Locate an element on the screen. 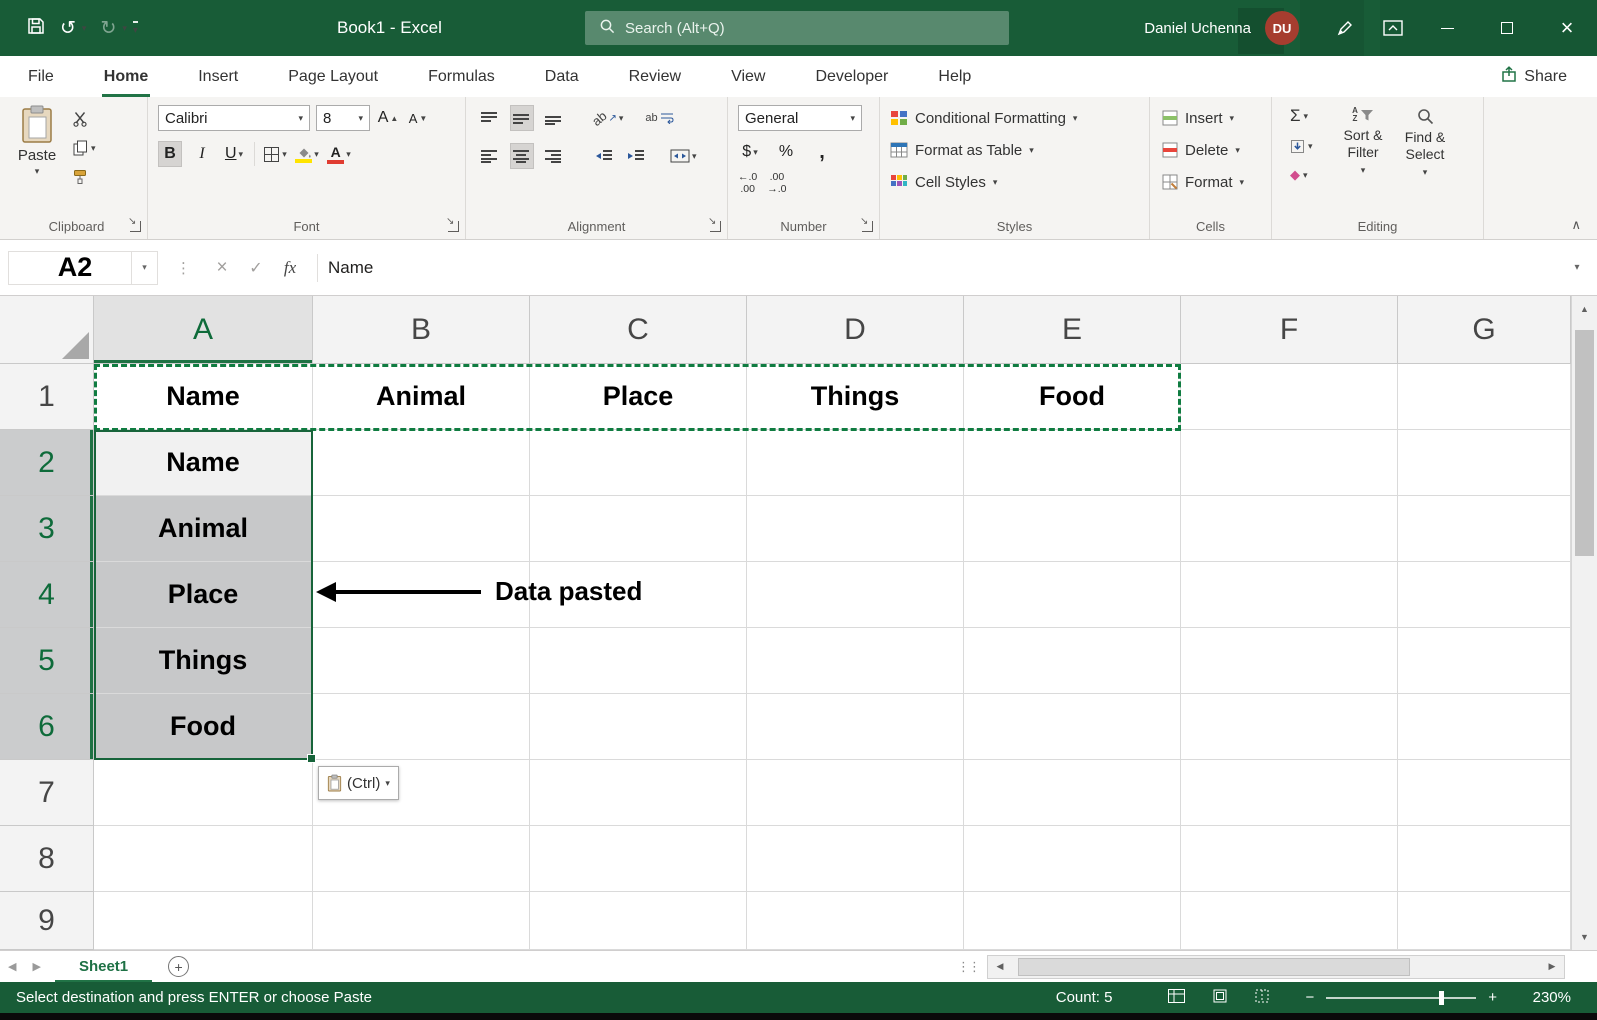 The height and width of the screenshot is (1020, 1597). zoom-slider-thumb is located at coordinates (1441, 997).